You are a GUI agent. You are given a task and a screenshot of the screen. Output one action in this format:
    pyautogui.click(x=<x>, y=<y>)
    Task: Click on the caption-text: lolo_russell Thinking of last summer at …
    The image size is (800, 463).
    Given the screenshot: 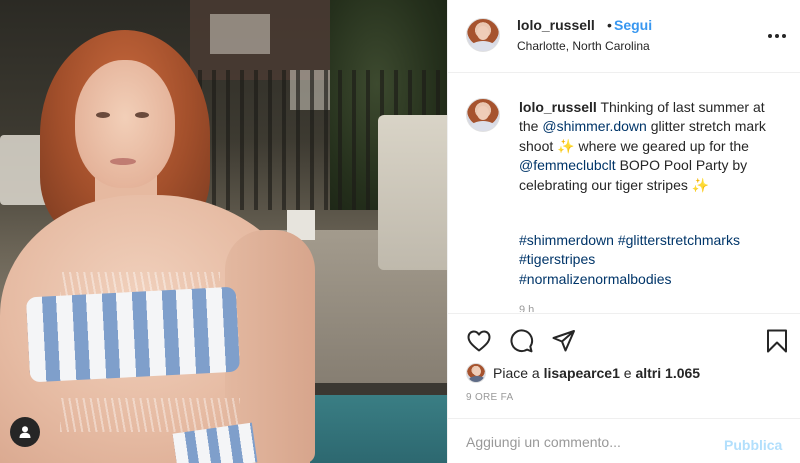 What is the action you would take?
    pyautogui.click(x=651, y=146)
    